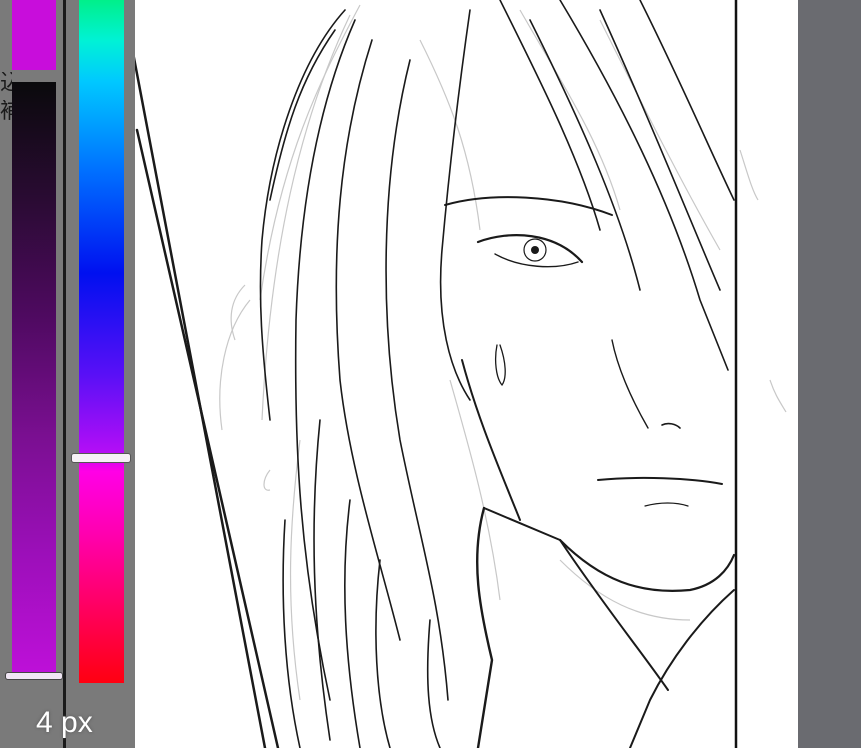  I want to click on hue-slider-handle, so click(101, 458).